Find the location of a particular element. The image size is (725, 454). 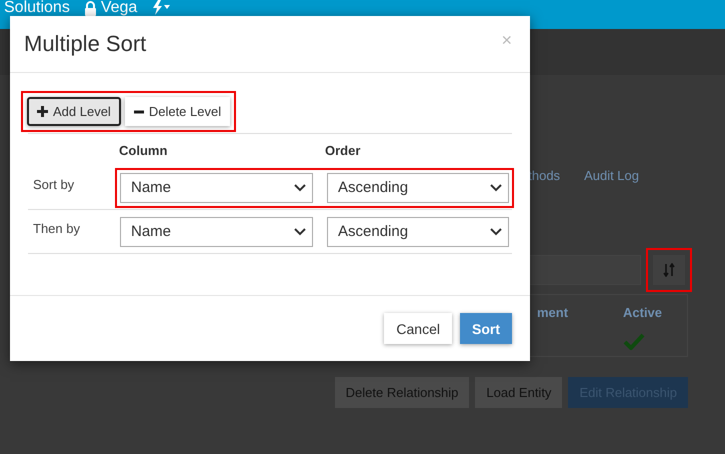

delete-level-button: Delete Level is located at coordinates (177, 111).